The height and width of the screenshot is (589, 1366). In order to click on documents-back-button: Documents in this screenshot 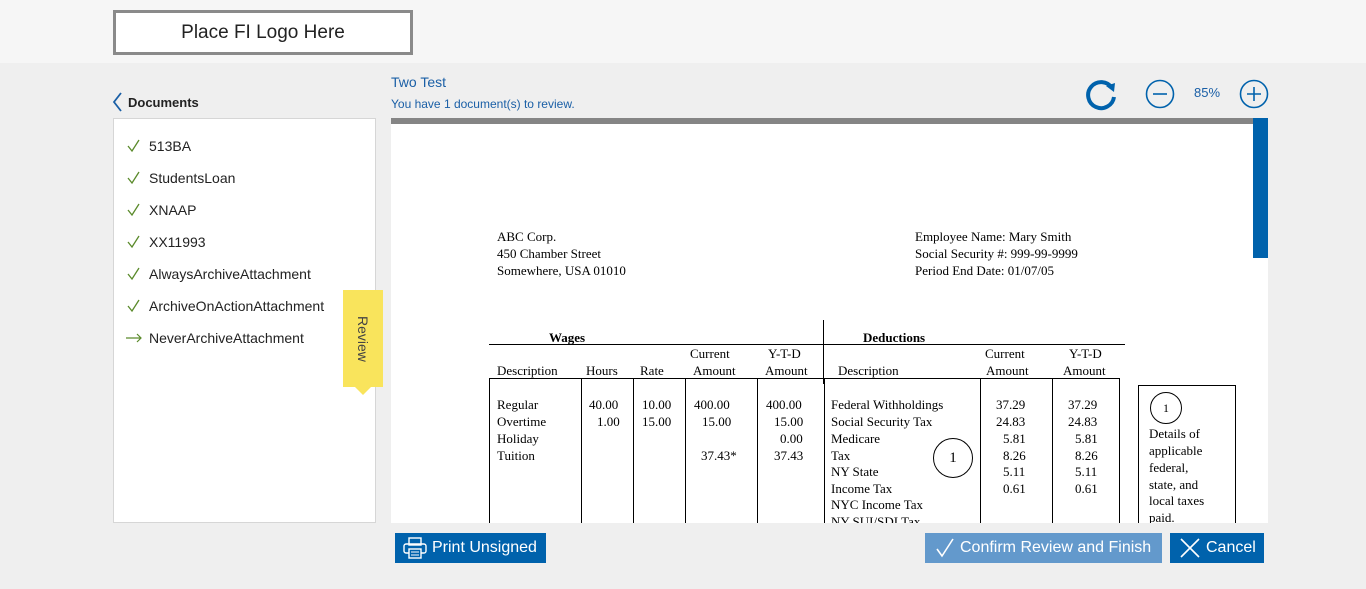, I will do `click(155, 102)`.